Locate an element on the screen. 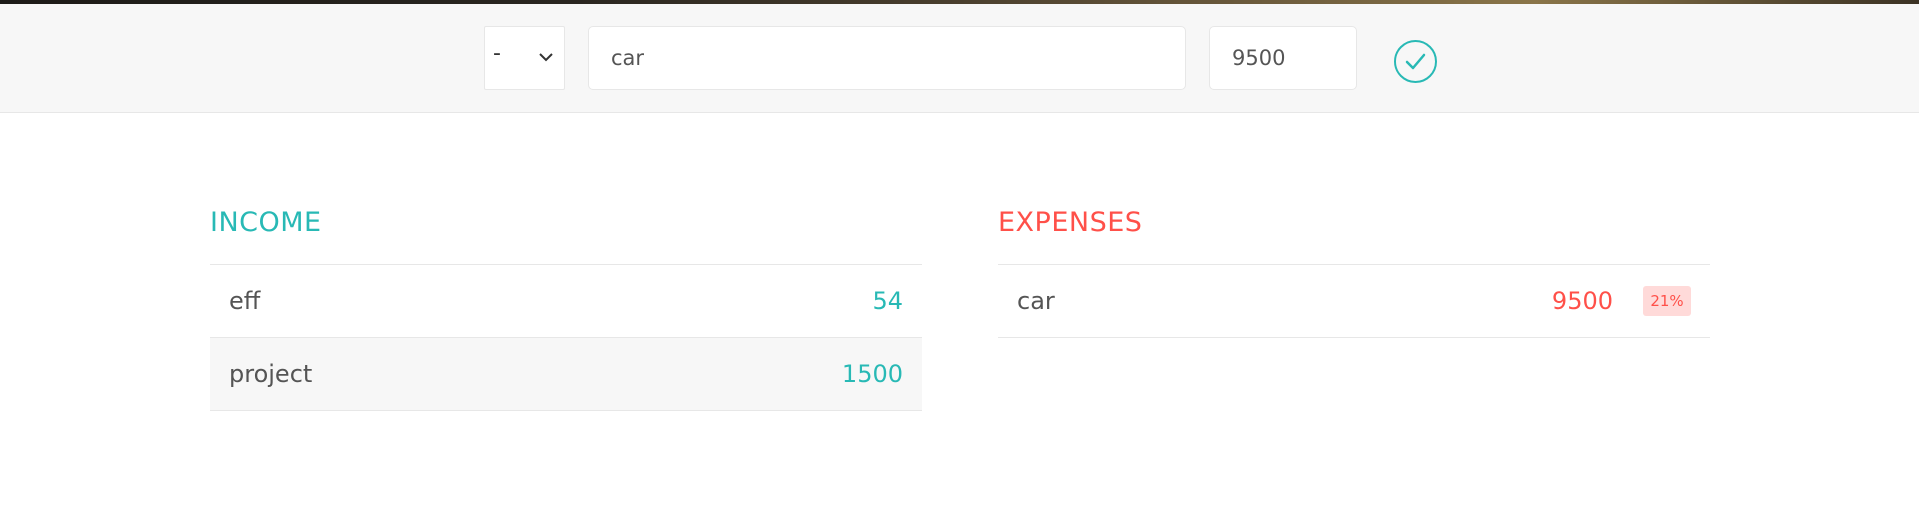 Image resolution: width=1919 pixels, height=511 pixels. expense-item: car 9500 21% is located at coordinates (1354, 301).